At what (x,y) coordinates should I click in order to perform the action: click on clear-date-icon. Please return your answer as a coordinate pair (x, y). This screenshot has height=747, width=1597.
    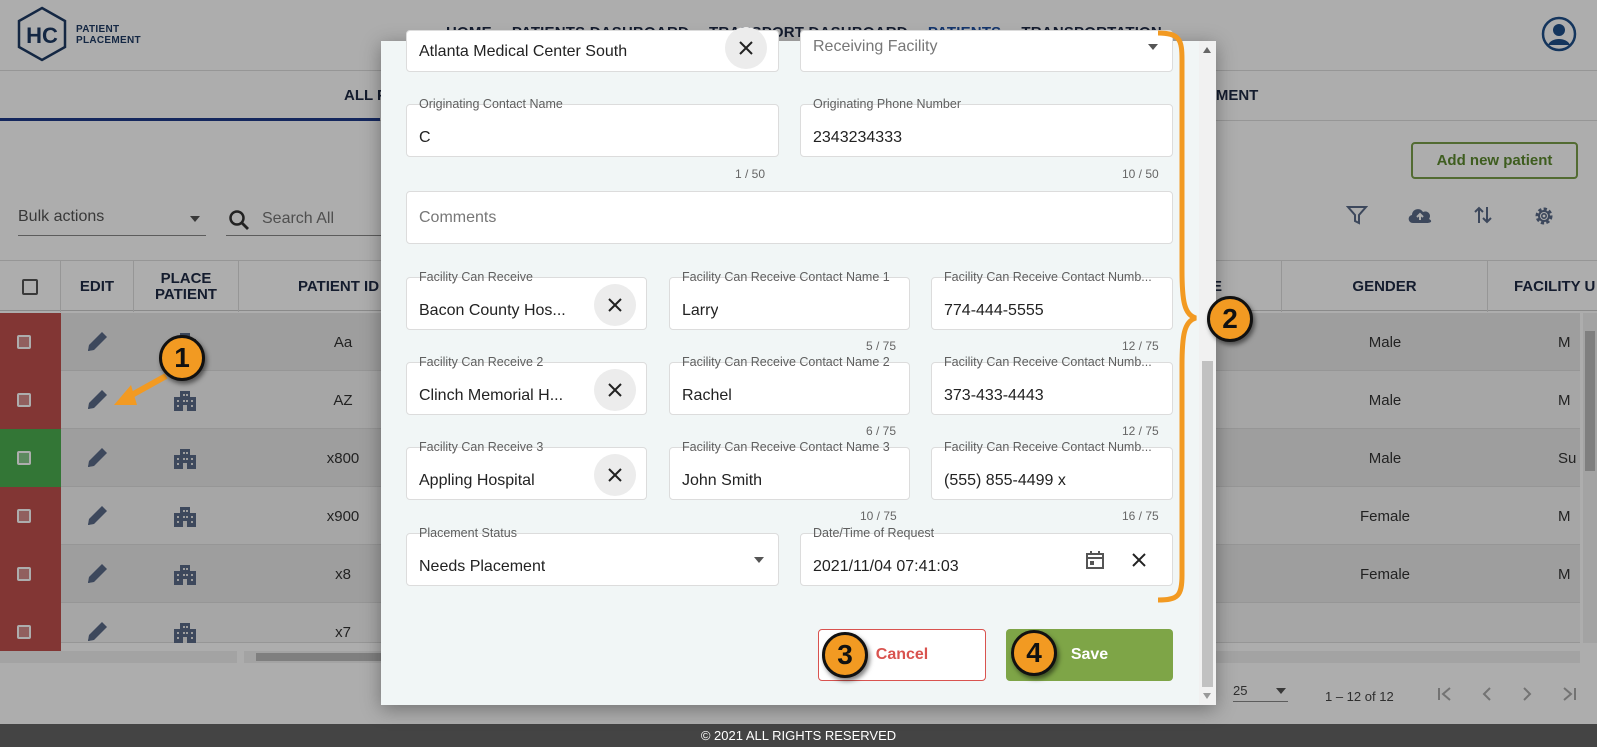
    Looking at the image, I should click on (1139, 560).